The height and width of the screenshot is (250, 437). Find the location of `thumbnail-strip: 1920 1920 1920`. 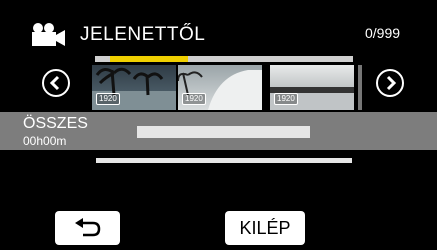

thumbnail-strip: 1920 1920 1920 is located at coordinates (227, 87).